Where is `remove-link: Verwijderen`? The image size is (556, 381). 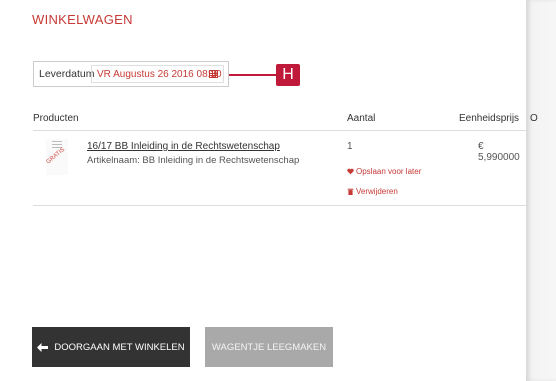
remove-link: Verwijderen is located at coordinates (372, 191).